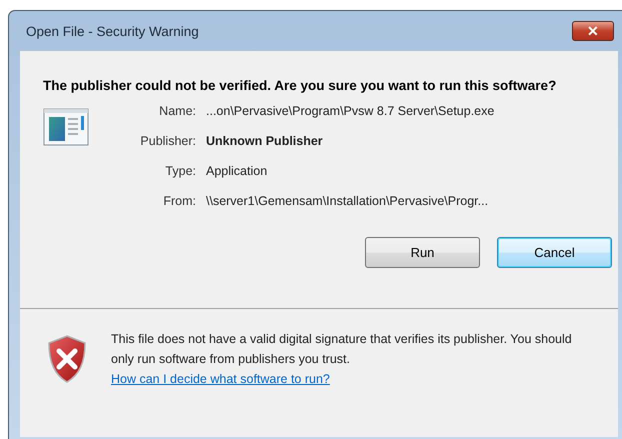 This screenshot has width=622, height=439. Describe the element at coordinates (422, 252) in the screenshot. I see `dialog-button: Run` at that location.